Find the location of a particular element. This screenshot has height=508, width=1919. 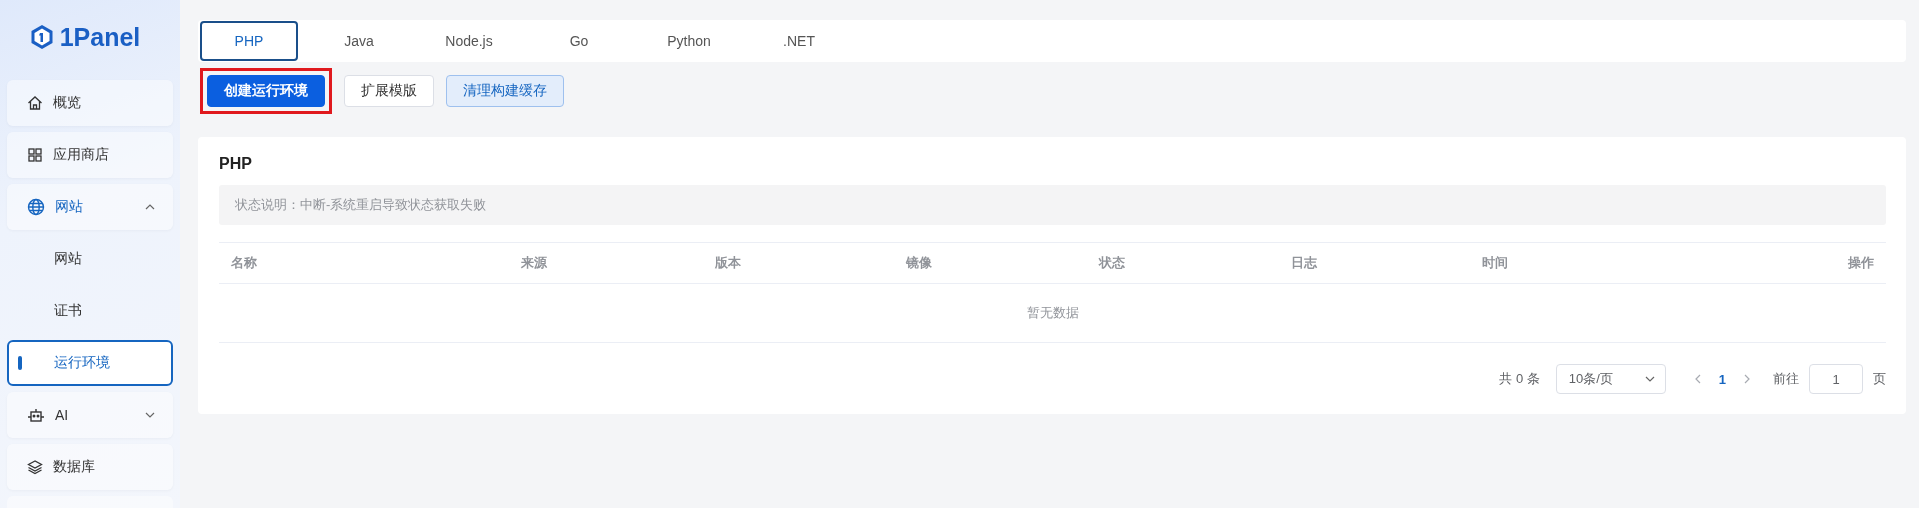

logo-icon is located at coordinates (41, 37).